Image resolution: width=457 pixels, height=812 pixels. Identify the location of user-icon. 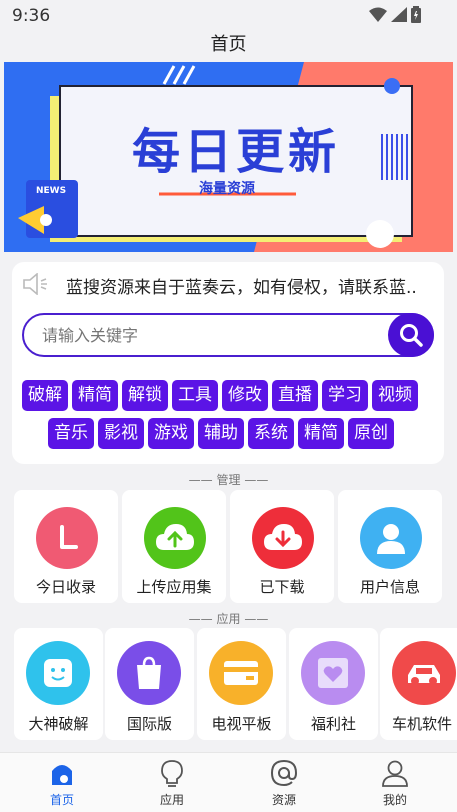
(391, 538).